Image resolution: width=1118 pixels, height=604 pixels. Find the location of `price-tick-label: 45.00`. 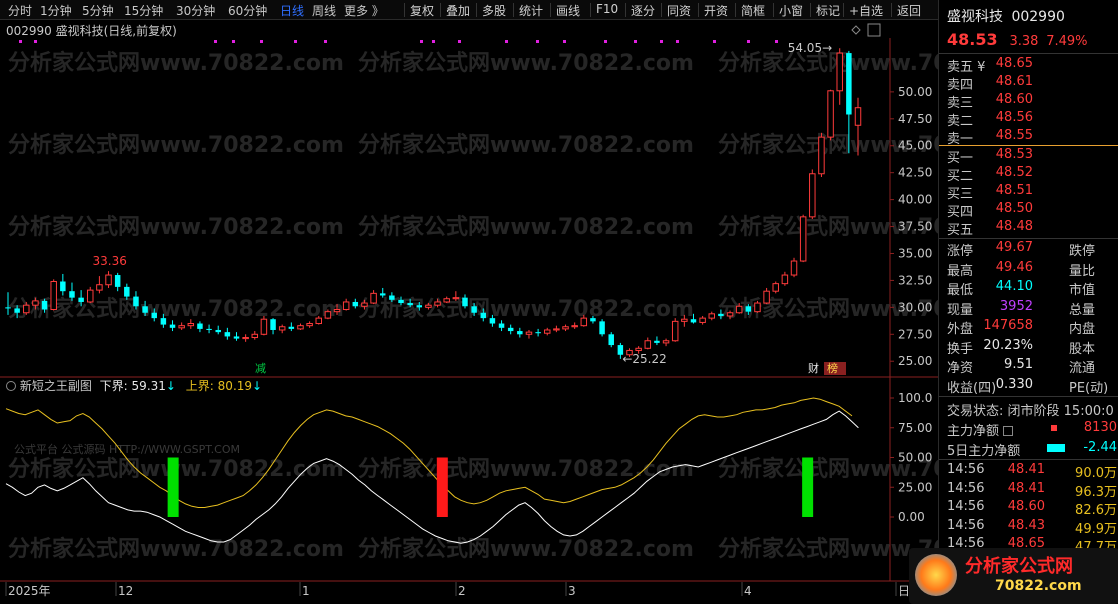

price-tick-label: 45.00 is located at coordinates (915, 146).